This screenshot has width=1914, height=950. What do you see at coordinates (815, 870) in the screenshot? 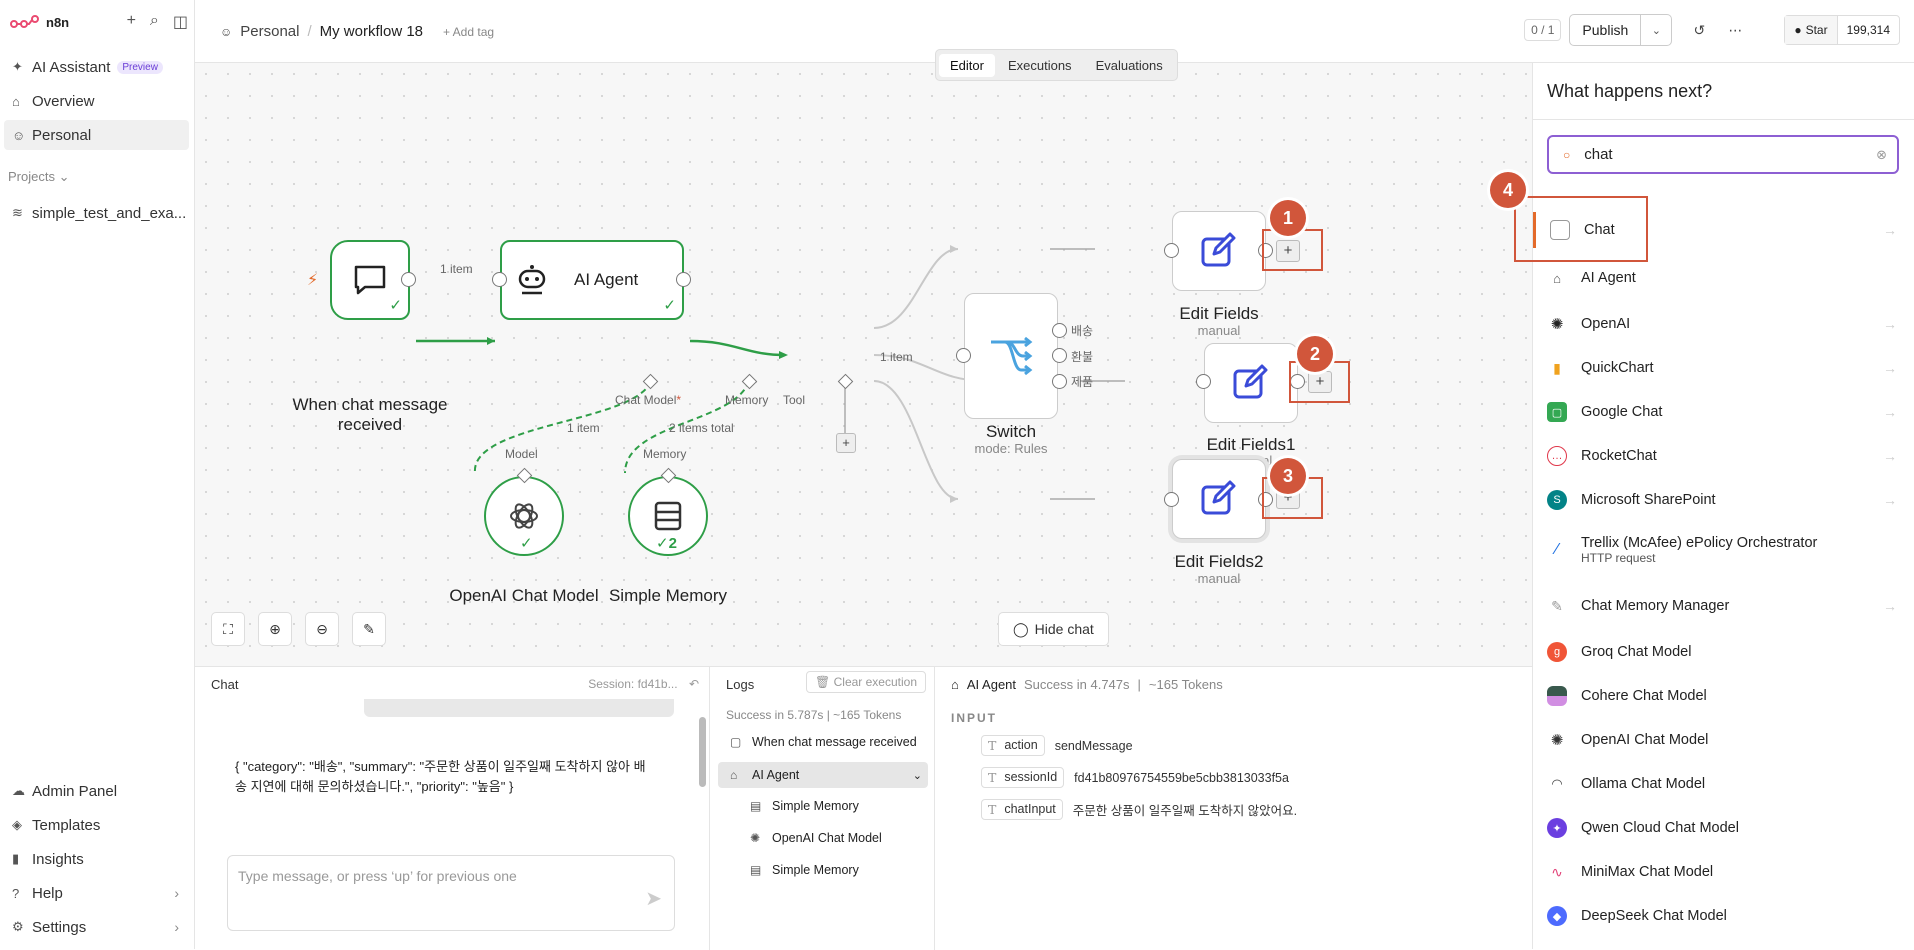
I see `log-row-label: Simple Memory` at bounding box center [815, 870].